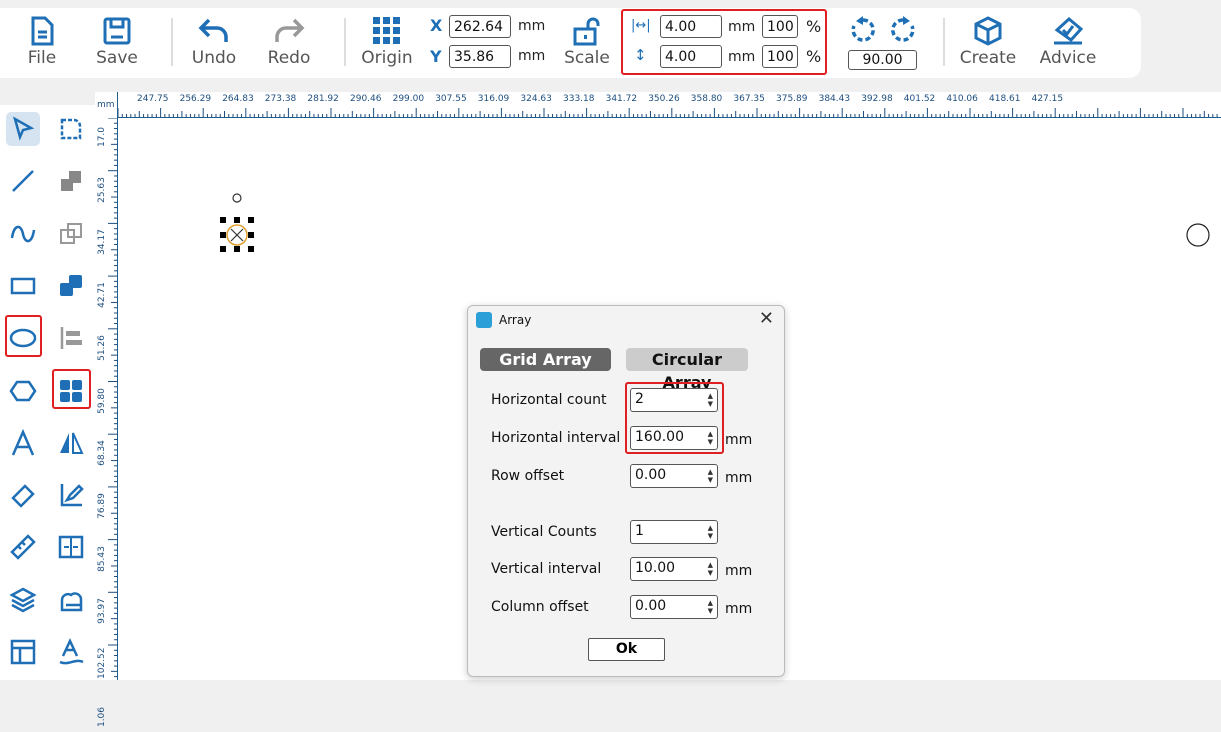  Describe the element at coordinates (23, 181) in the screenshot. I see `line-tool` at that location.